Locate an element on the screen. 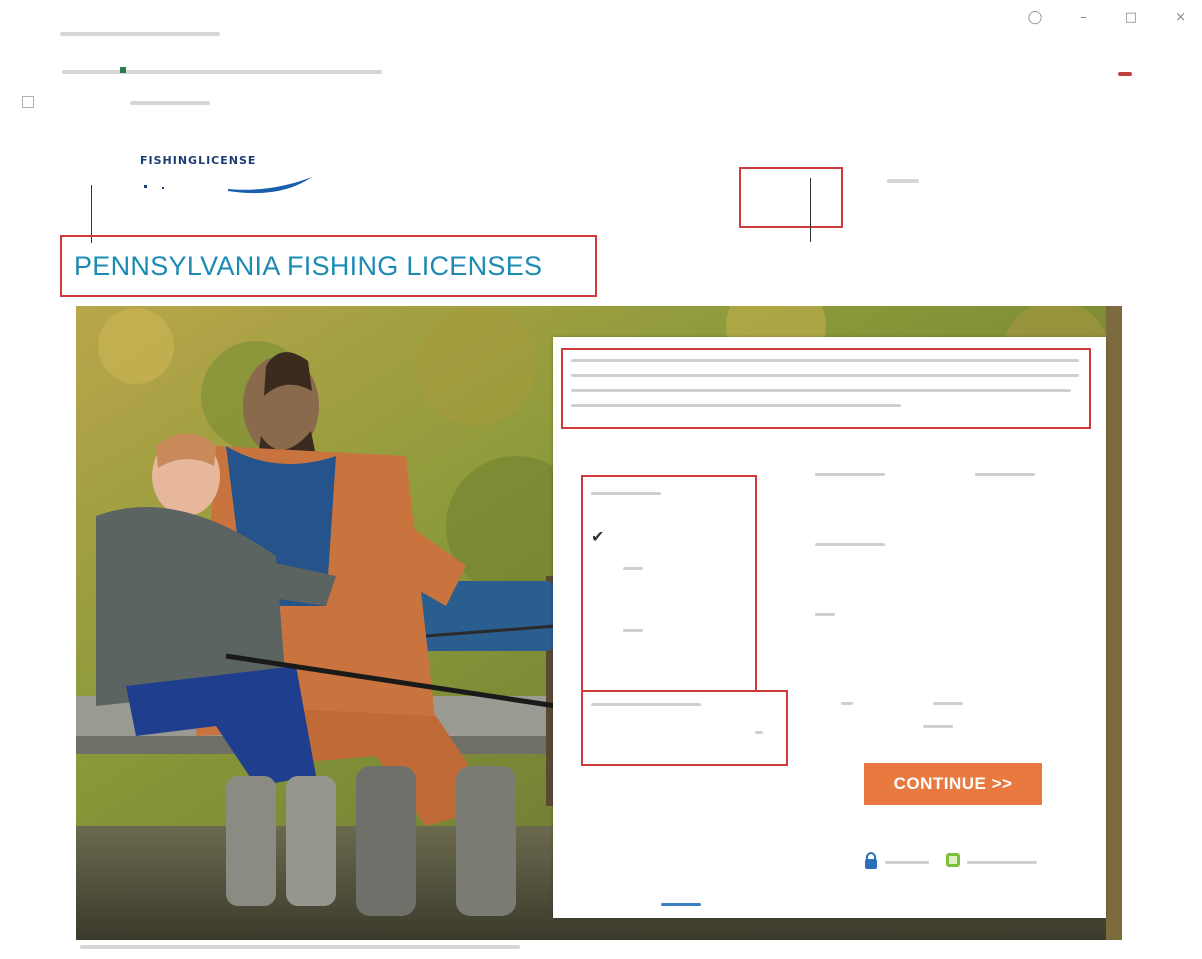  panel-footer-link is located at coordinates (681, 904).